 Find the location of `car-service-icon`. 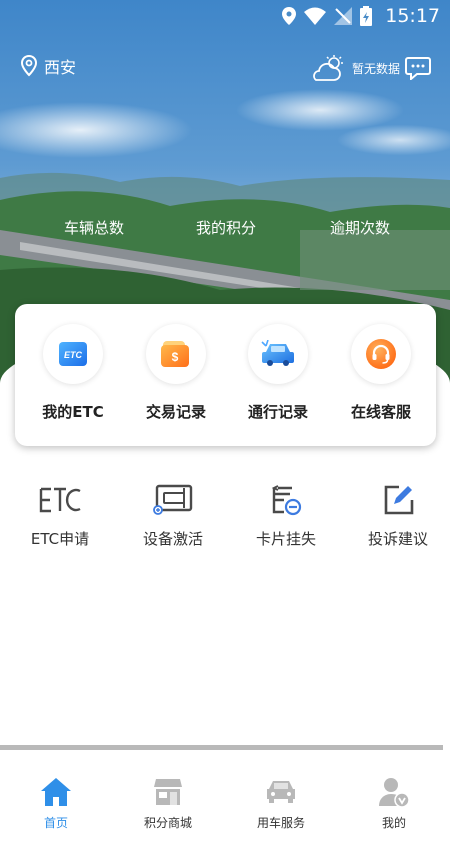

car-service-icon is located at coordinates (281, 792).